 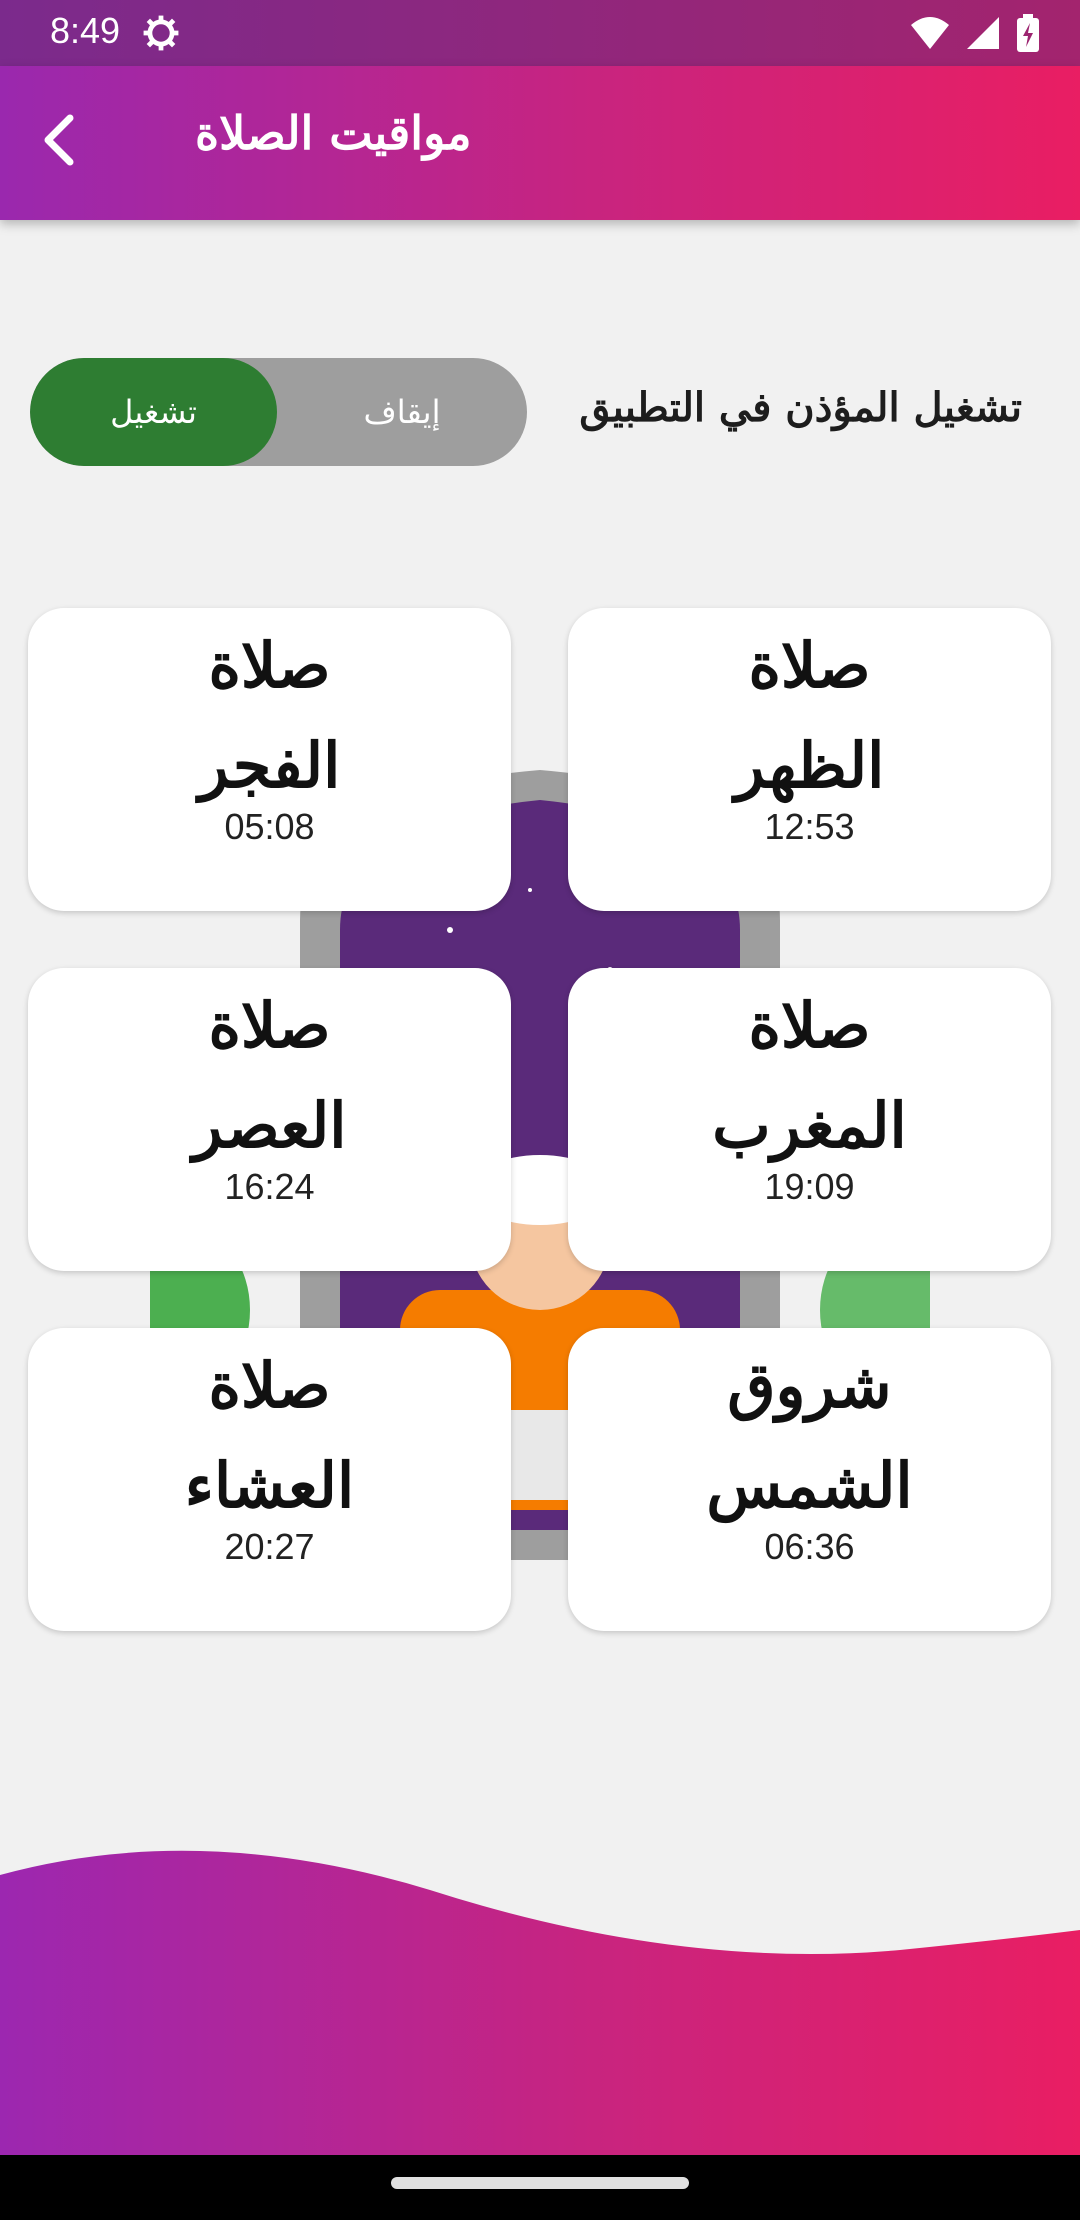 I want to click on prayer-card-asr: صلاة العصر 16:24, so click(x=269, y=1119).